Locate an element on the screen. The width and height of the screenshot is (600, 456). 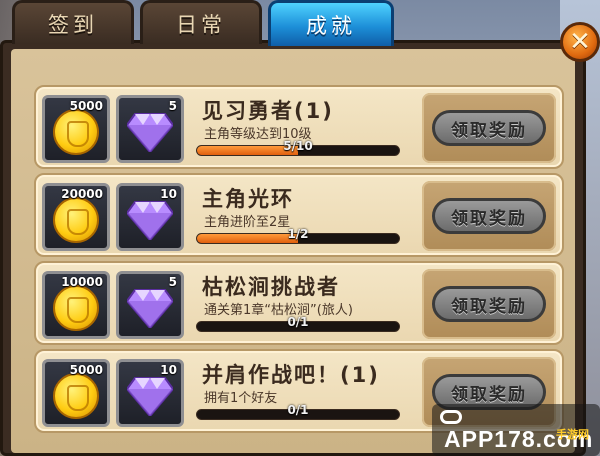
progress-text: 5/10 is located at coordinates (298, 146).